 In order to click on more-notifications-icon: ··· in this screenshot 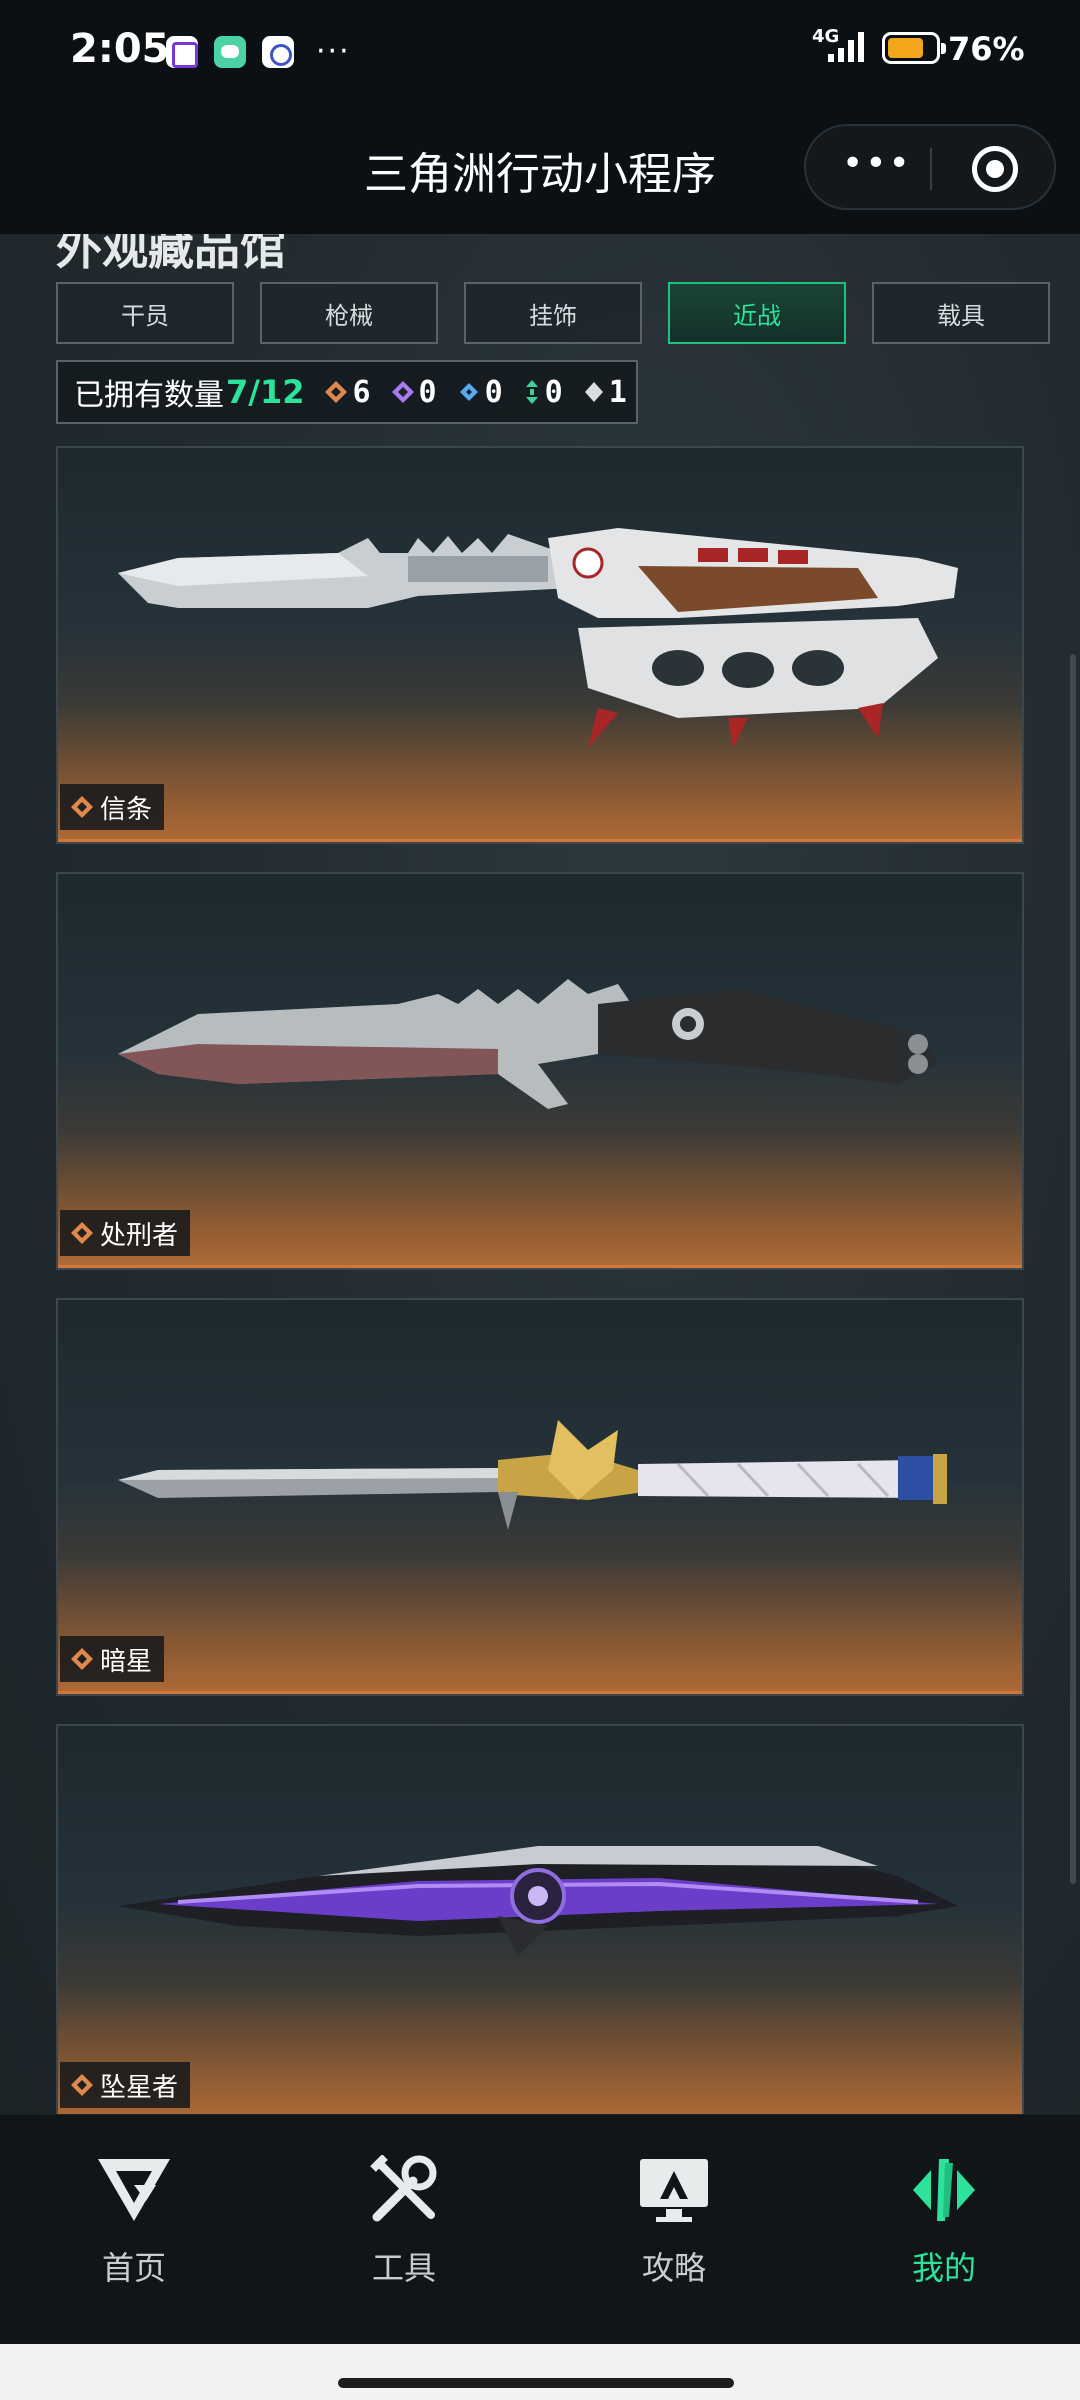, I will do `click(333, 51)`.